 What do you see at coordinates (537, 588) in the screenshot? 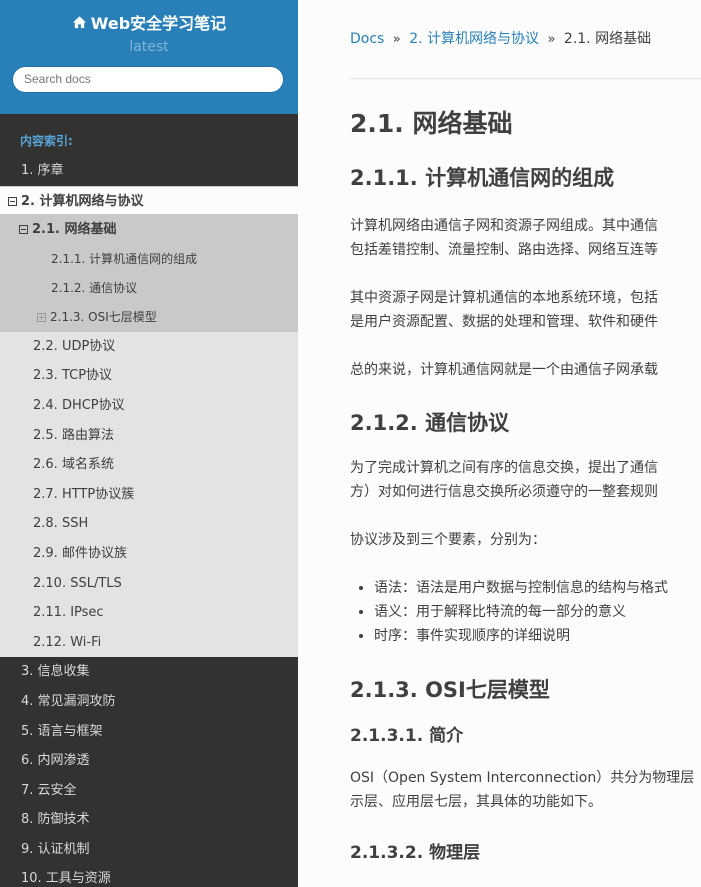
I see `list-item: 语法：语法是用户数据与控制信息的结构与格式` at bounding box center [537, 588].